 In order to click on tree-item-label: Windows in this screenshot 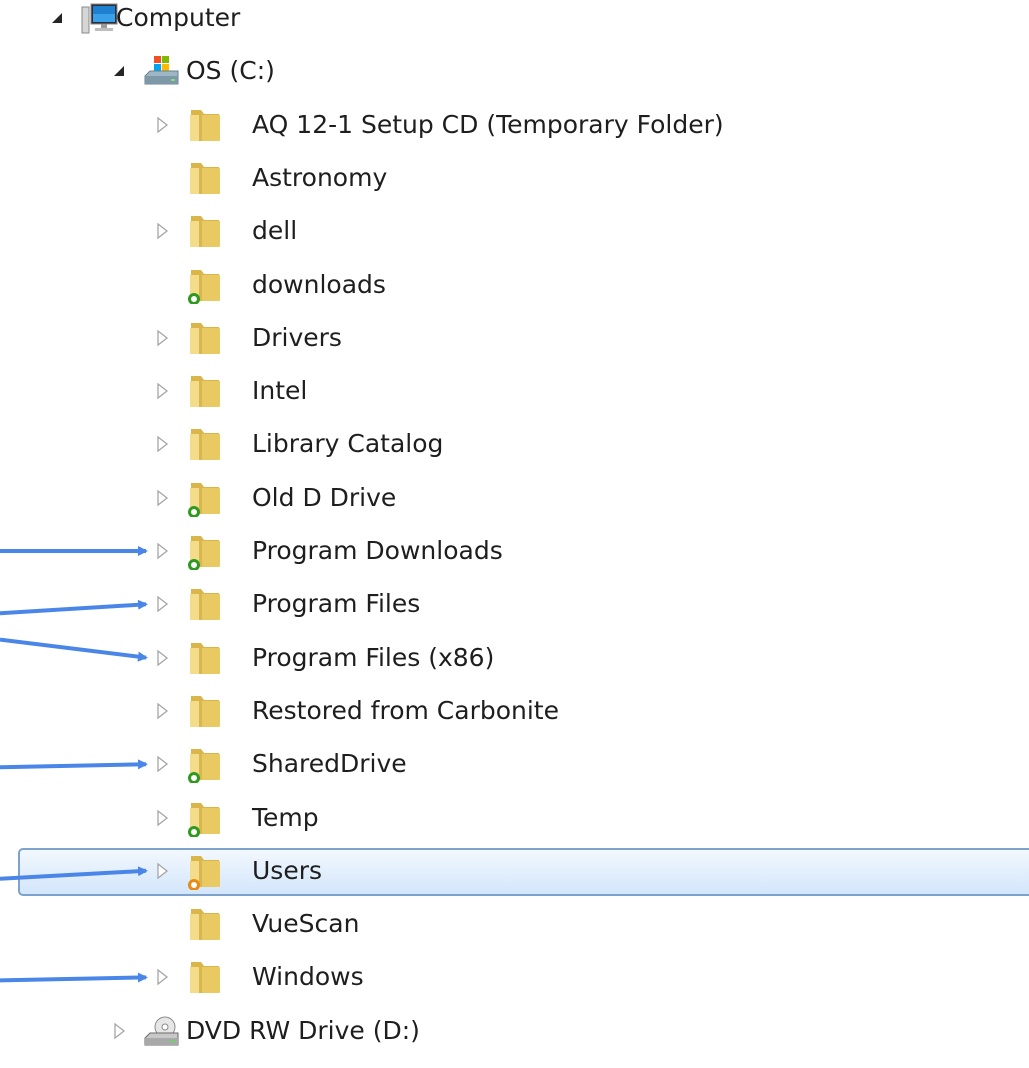, I will do `click(308, 977)`.